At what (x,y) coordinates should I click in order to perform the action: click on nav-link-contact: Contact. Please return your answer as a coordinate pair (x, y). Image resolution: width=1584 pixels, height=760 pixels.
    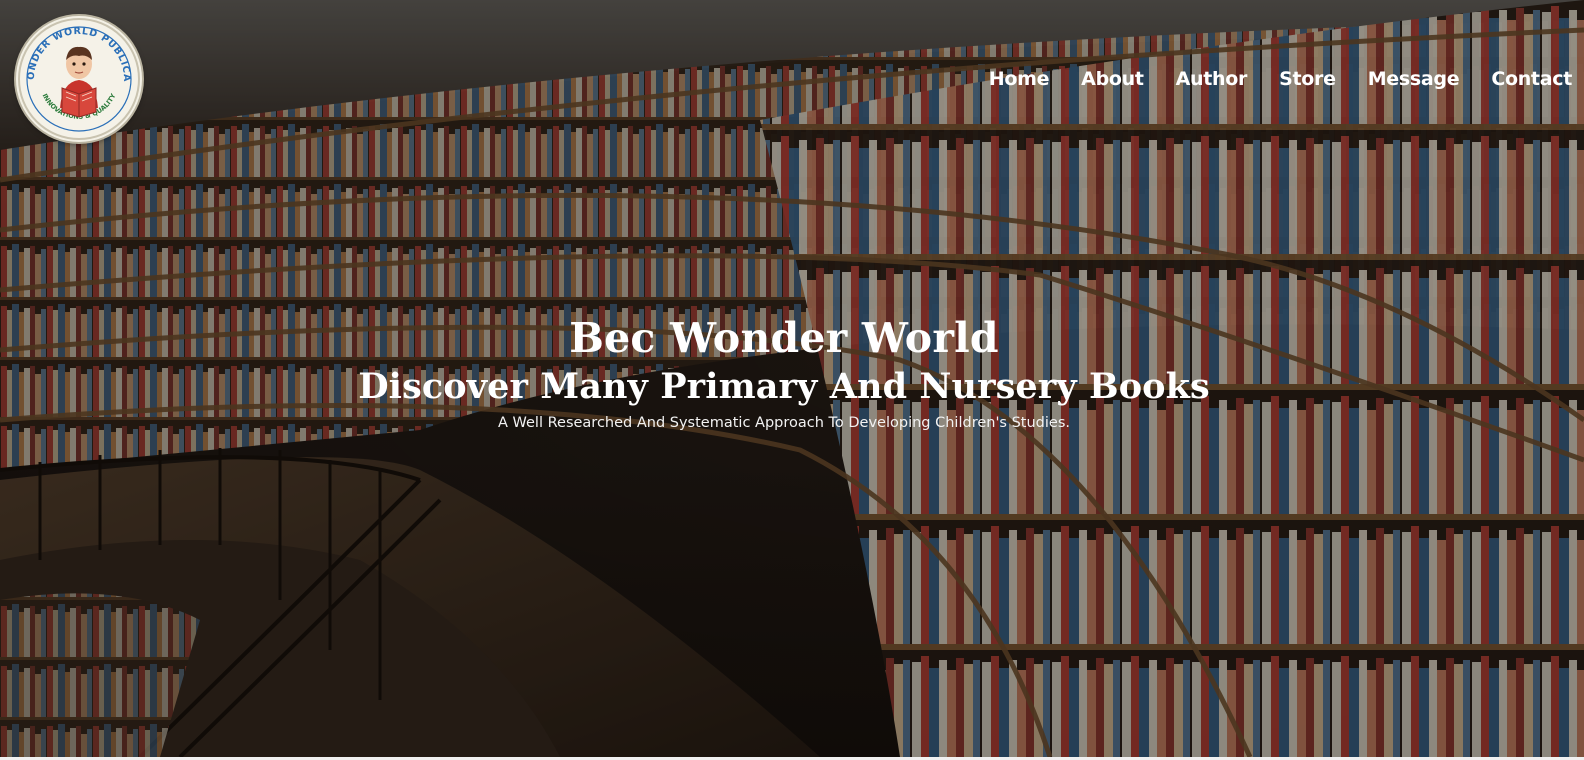
    Looking at the image, I should click on (1515, 79).